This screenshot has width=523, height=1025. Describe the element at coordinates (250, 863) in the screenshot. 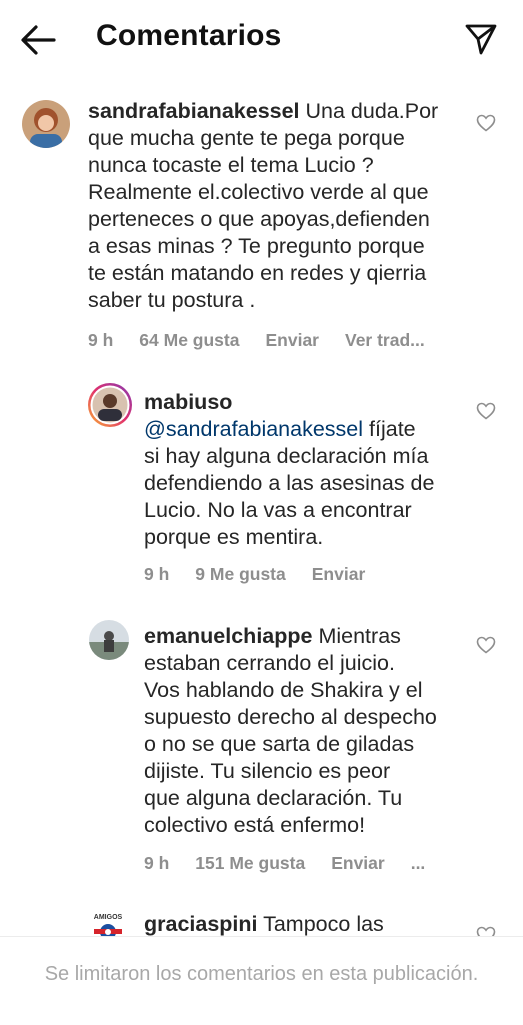

I see `comment-likes: 151 Me gusta` at that location.